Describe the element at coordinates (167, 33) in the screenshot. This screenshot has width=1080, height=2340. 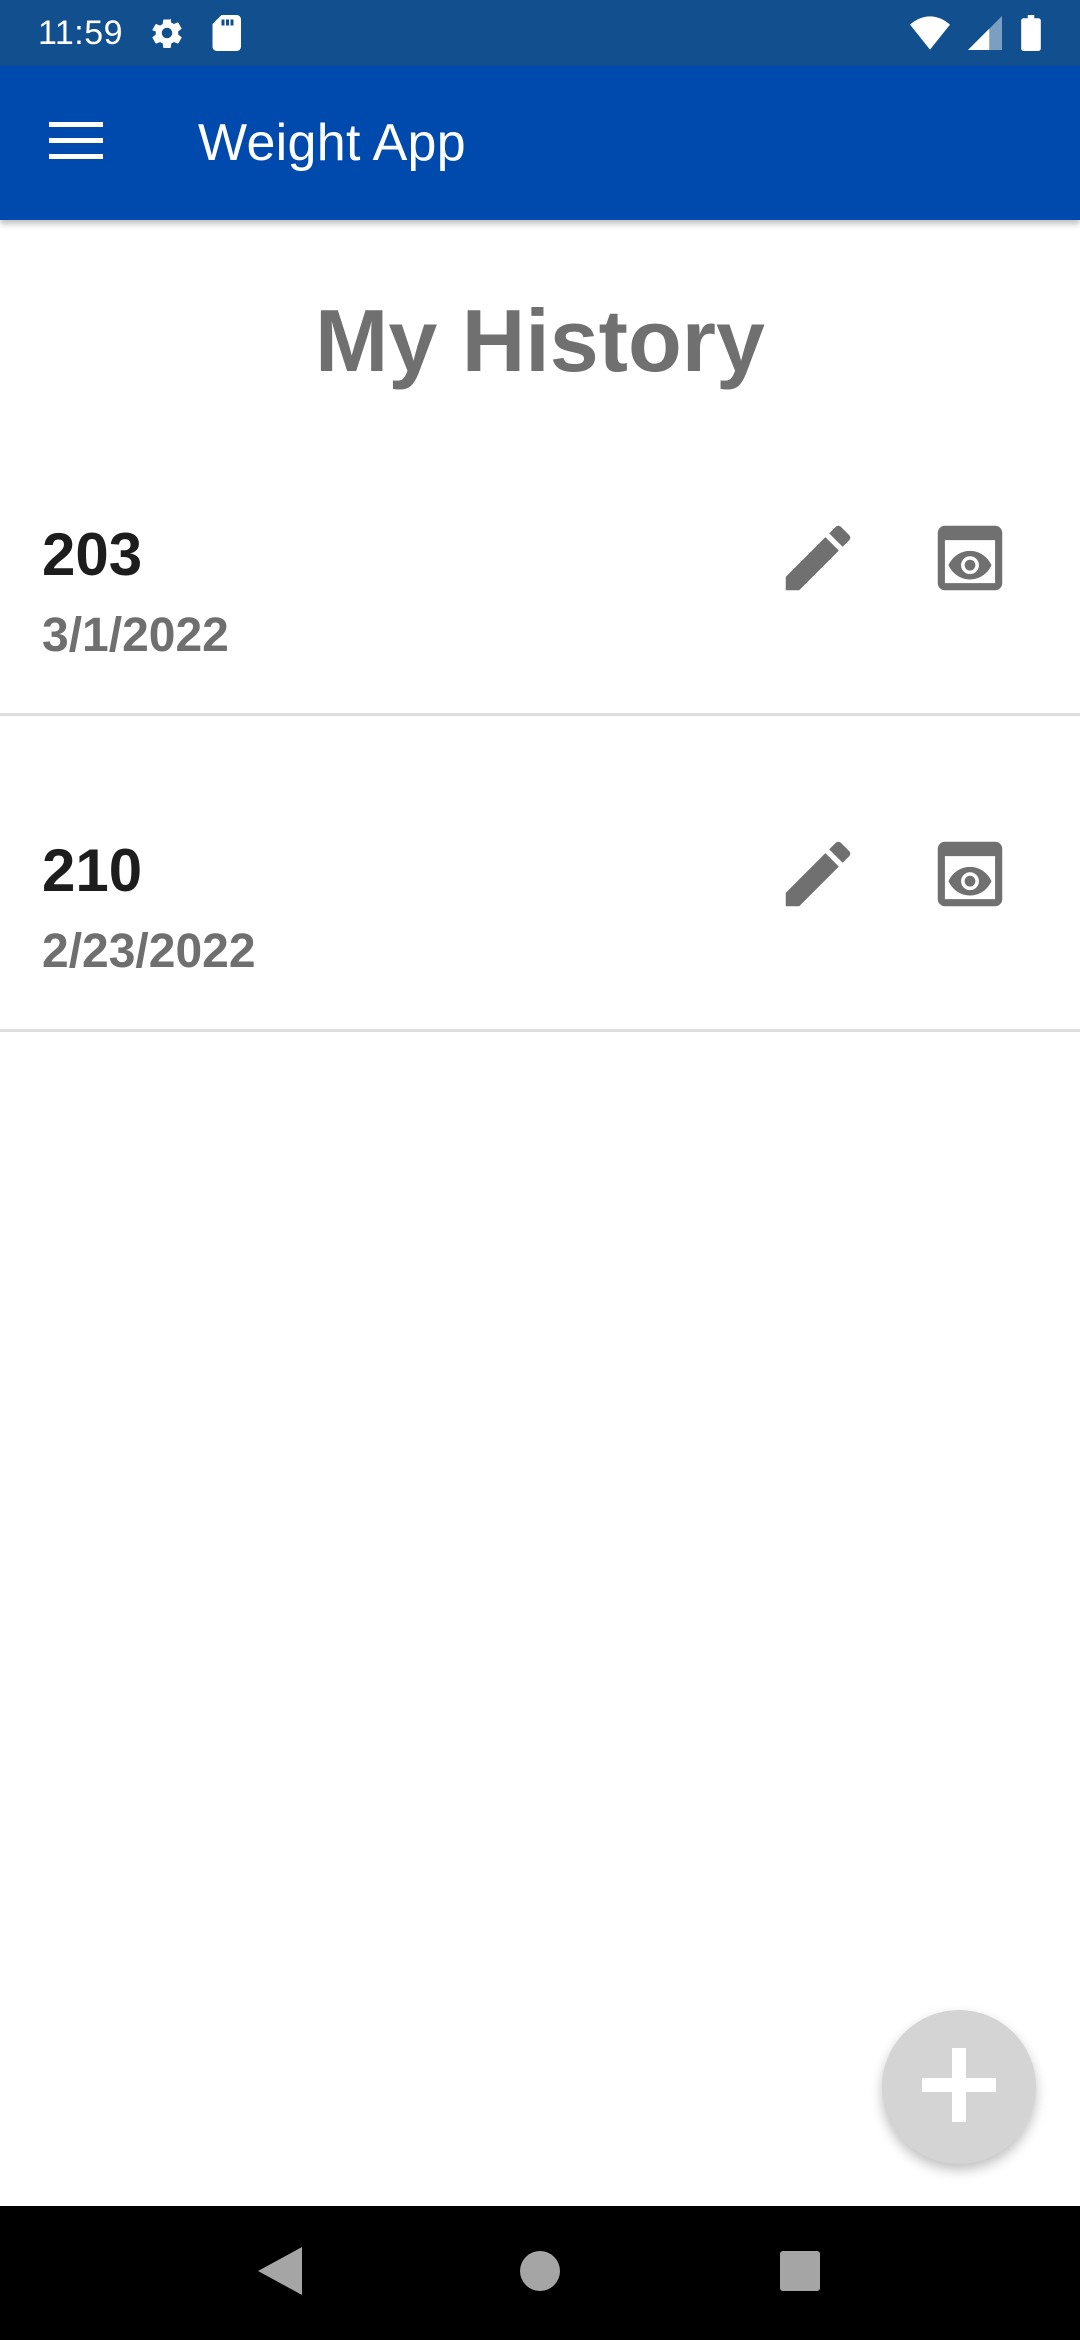
I see `gear-icon` at that location.